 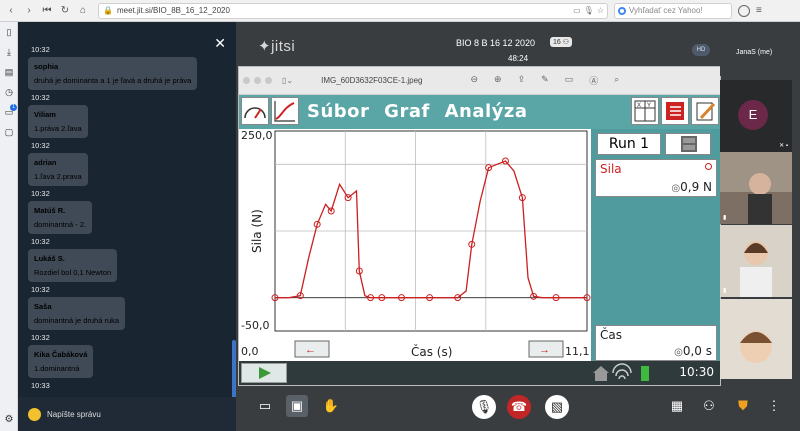 I want to click on camera-permission-icon: ▭, so click(x=577, y=10).